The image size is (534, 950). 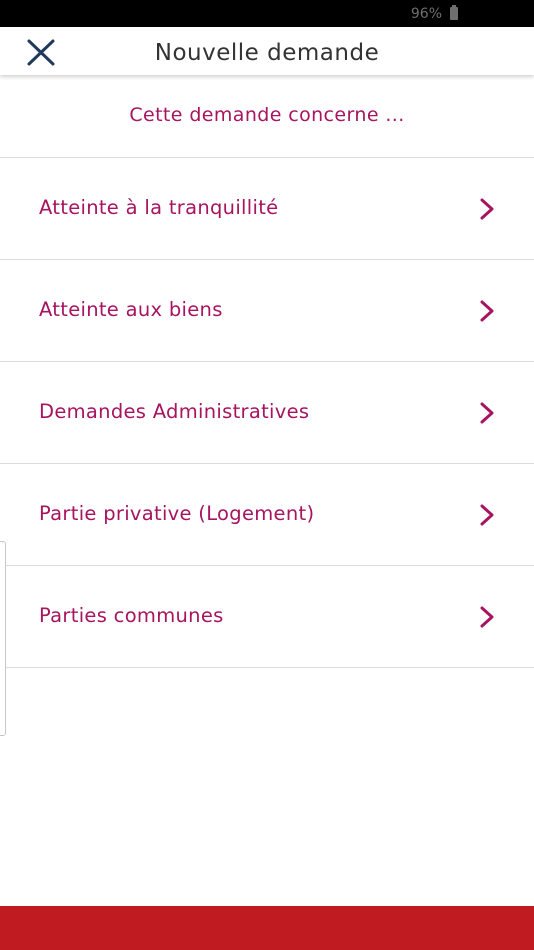 I want to click on category-label: Demandes Administratives, so click(x=174, y=411).